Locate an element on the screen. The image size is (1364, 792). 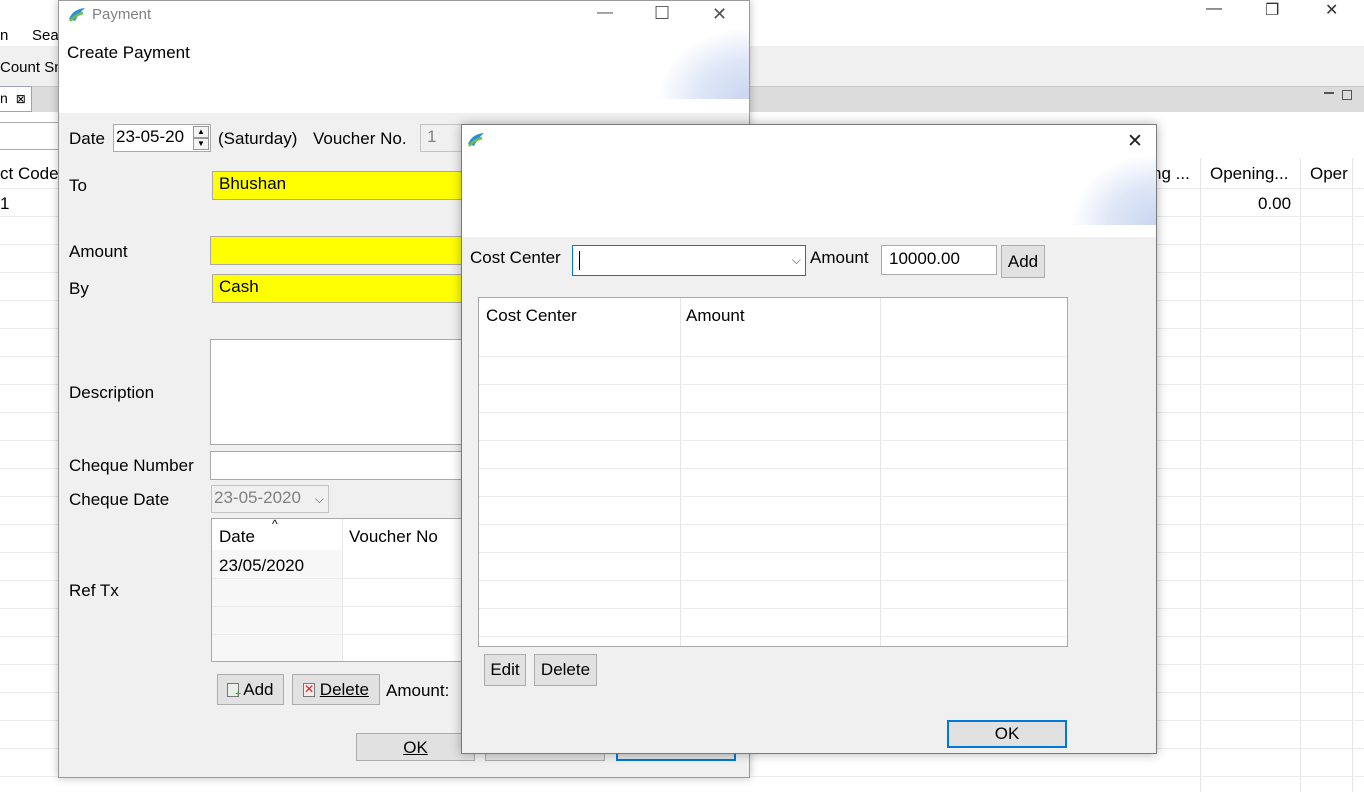
ref-tx-label: Ref Tx is located at coordinates (94, 590).